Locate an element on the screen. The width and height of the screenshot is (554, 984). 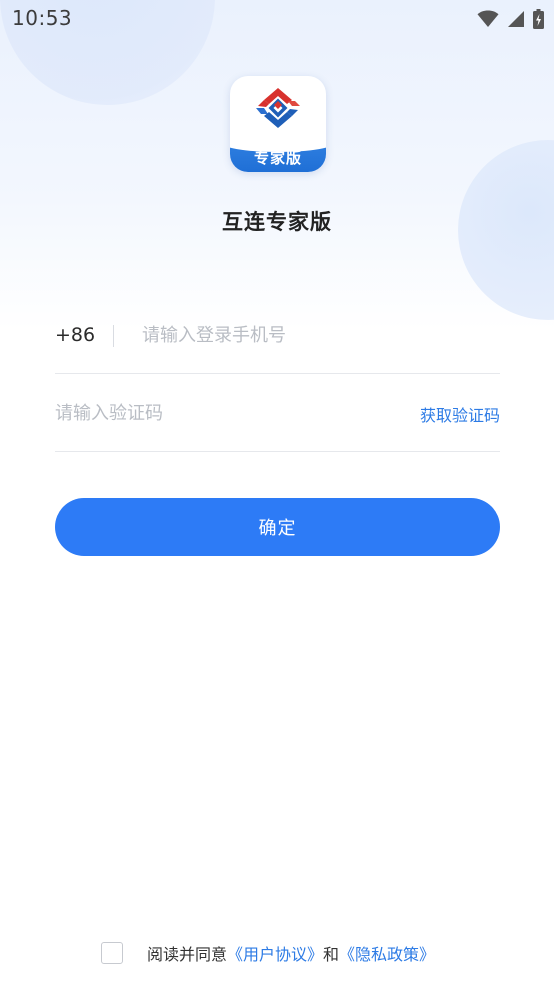
phone-row: +86 is located at coordinates (277, 336).